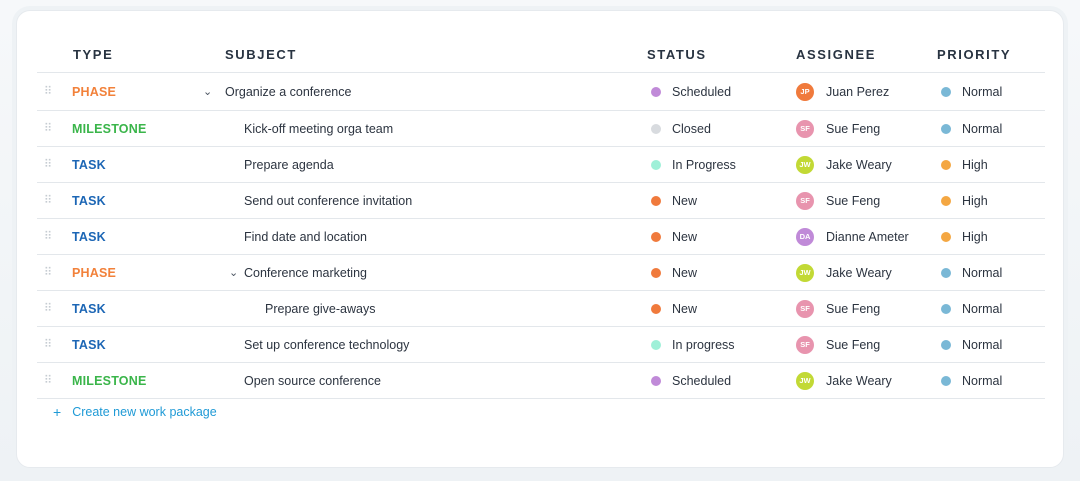  I want to click on status-cell: In Progress, so click(693, 165).